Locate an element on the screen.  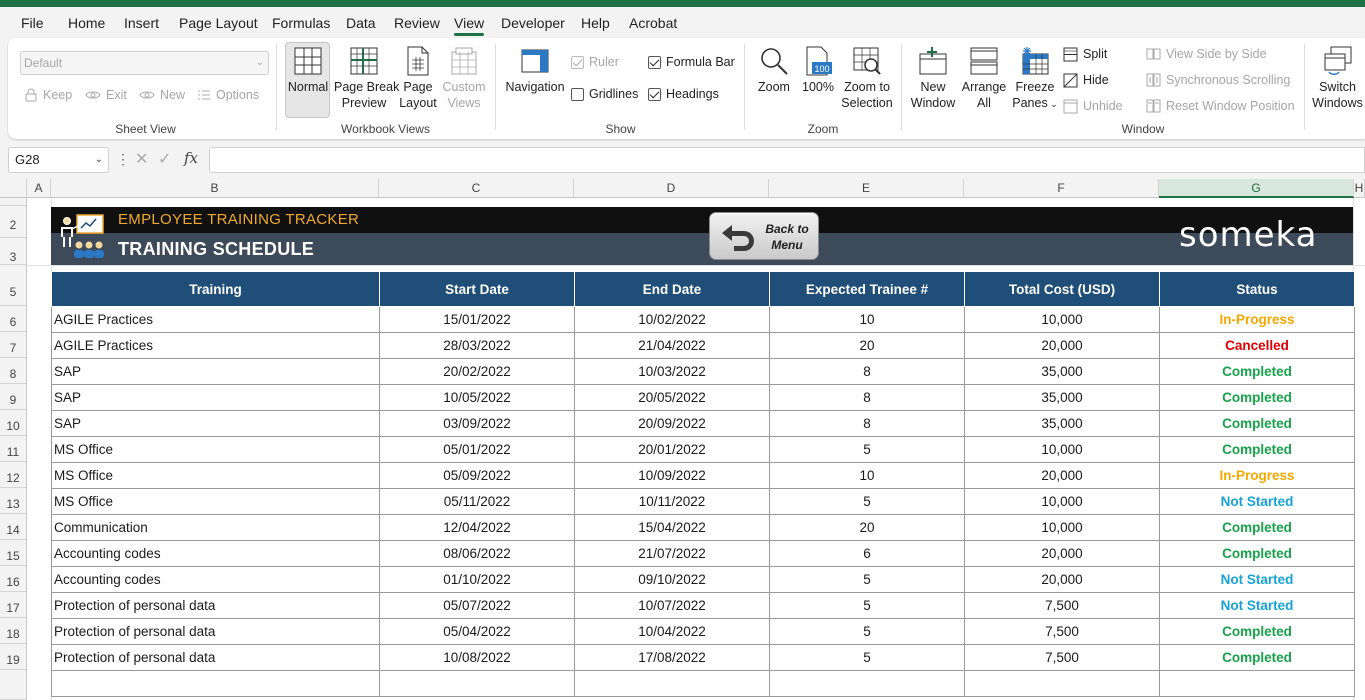
tab-developer: Developer is located at coordinates (533, 22).